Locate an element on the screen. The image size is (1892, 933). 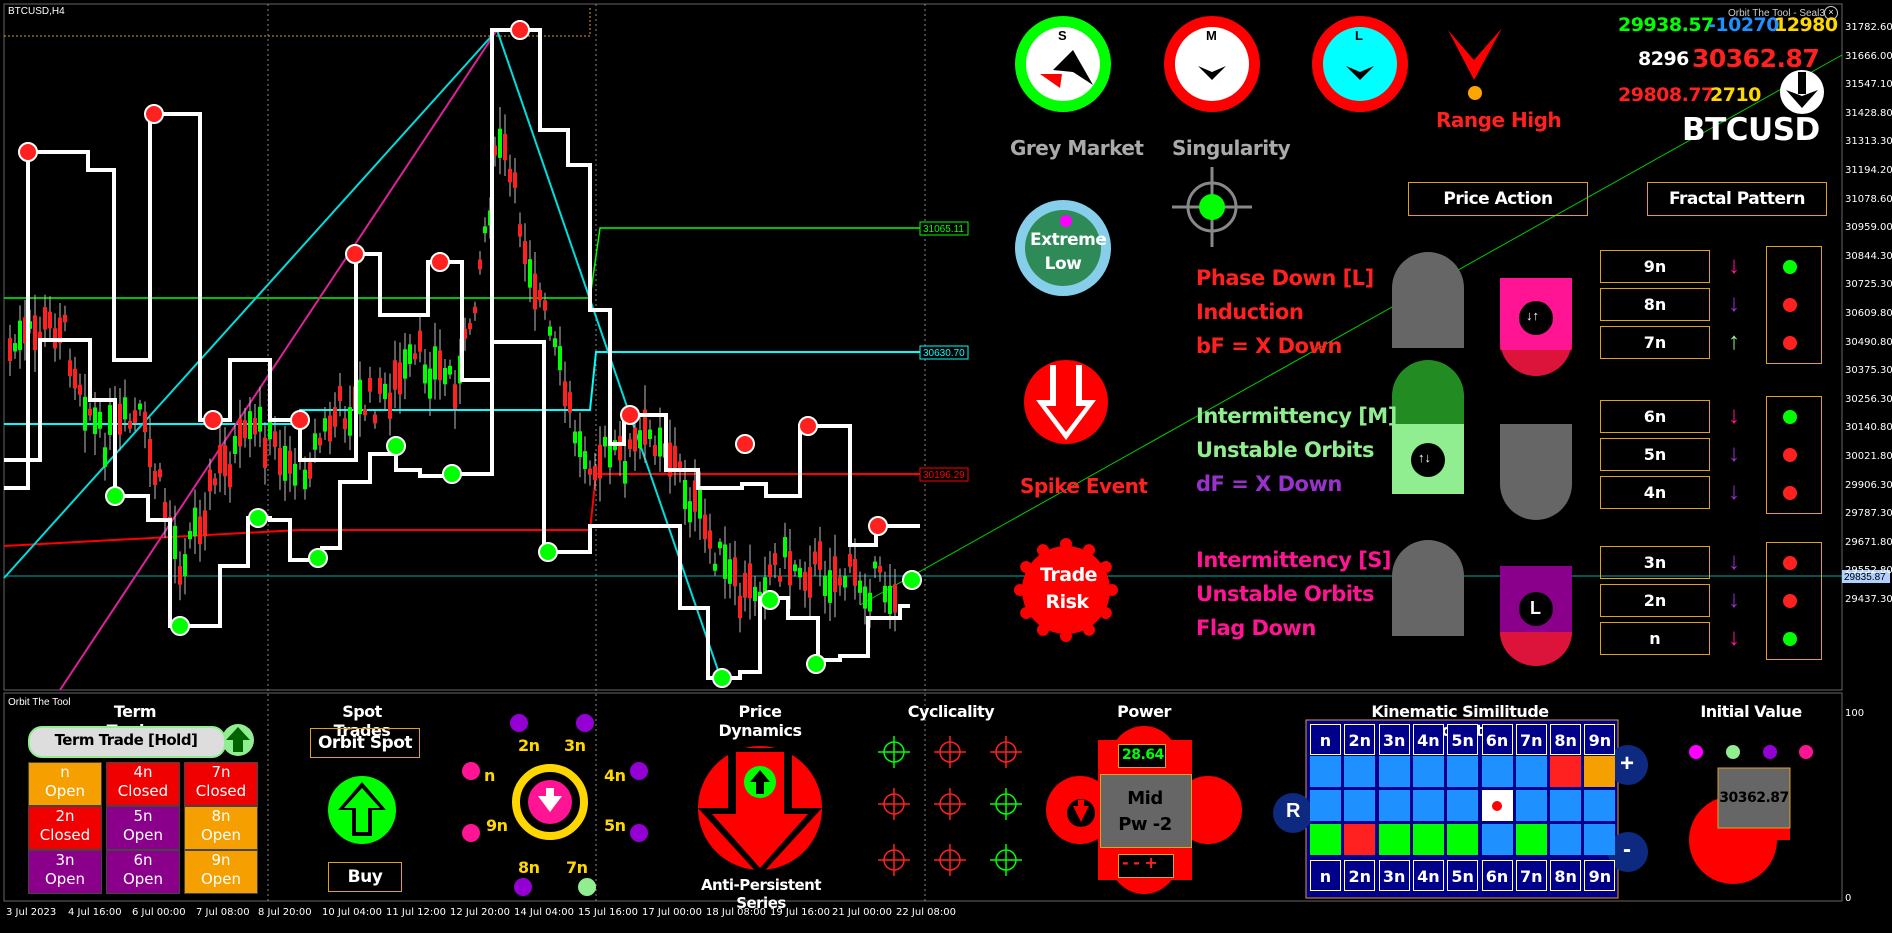
term-trade-cell: 8n Open is located at coordinates (221, 828).